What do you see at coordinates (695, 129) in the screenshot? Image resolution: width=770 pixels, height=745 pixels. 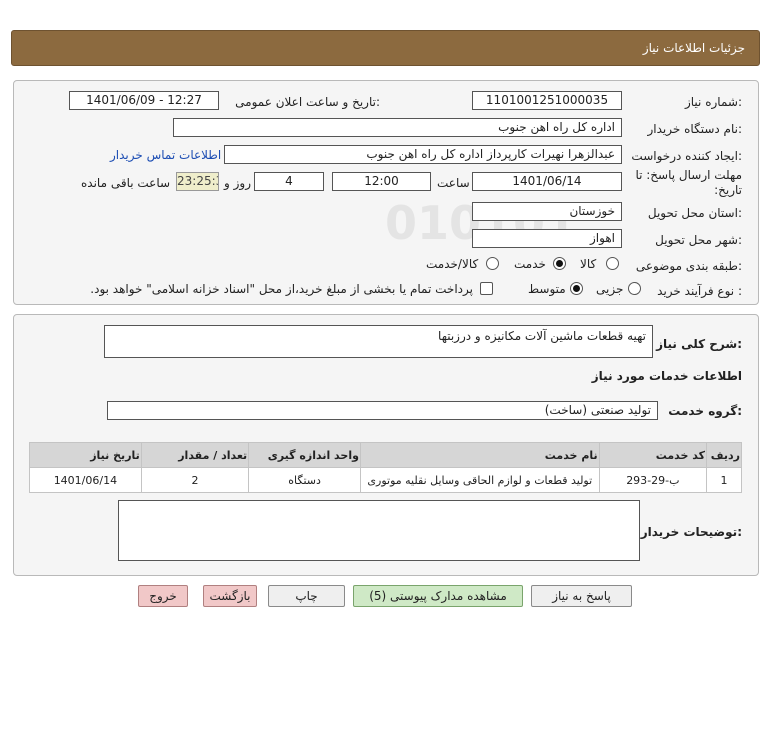 I see `buyer-org-label: نام دستگاه خریدار:` at bounding box center [695, 129].